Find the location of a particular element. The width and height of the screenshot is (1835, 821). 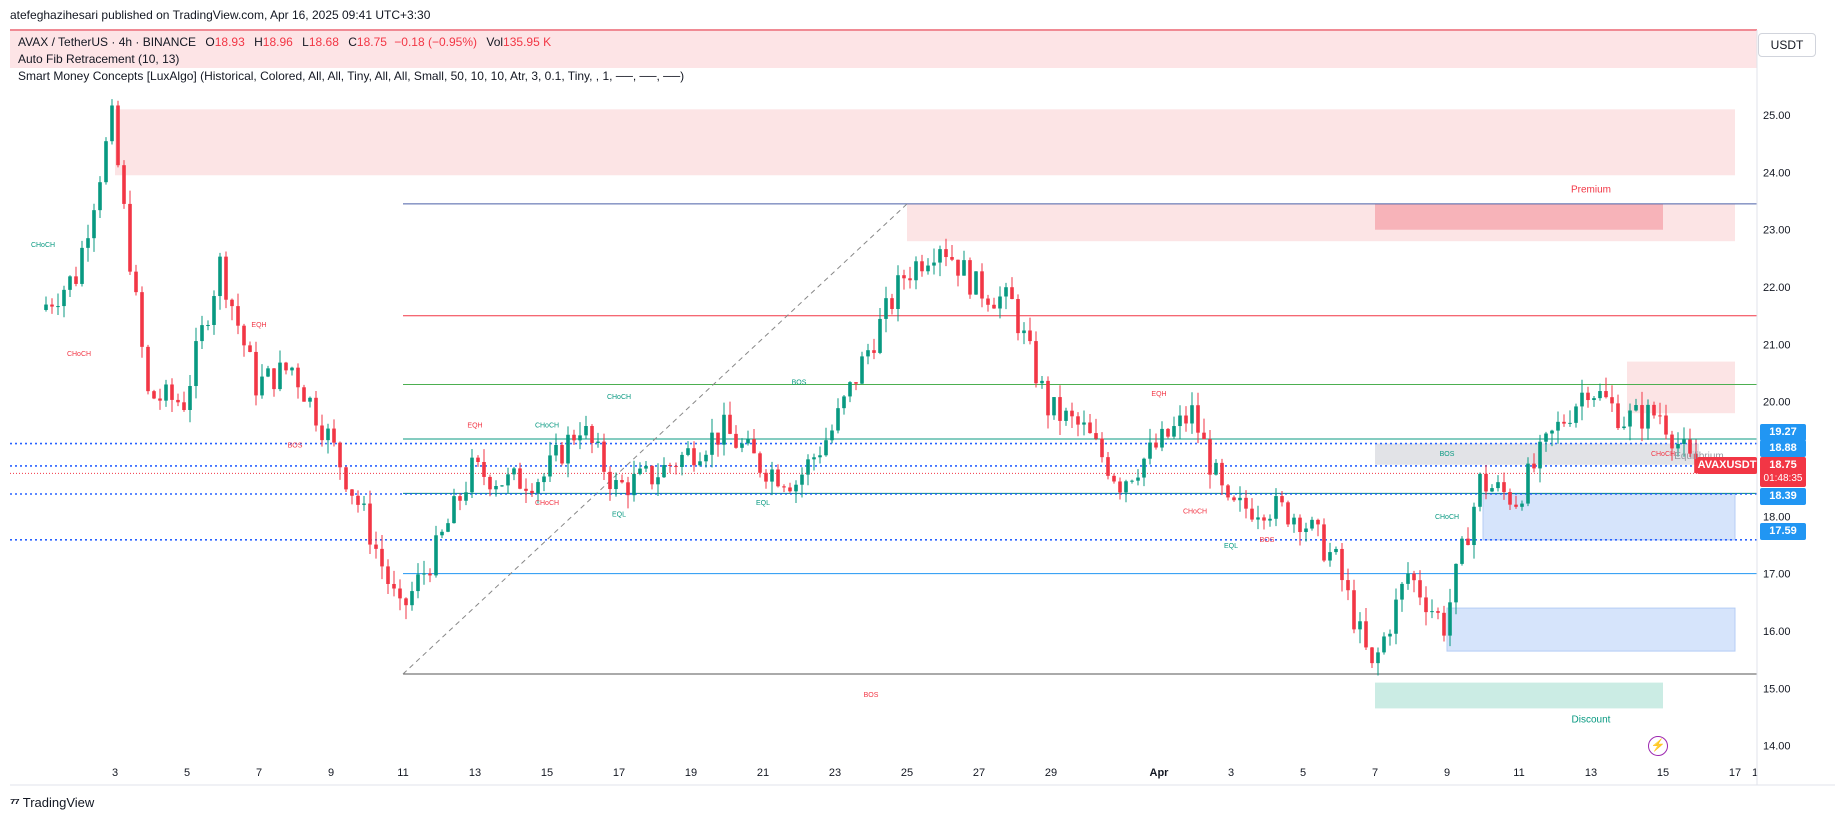

x-tick-label: 17 is located at coordinates (1735, 773).